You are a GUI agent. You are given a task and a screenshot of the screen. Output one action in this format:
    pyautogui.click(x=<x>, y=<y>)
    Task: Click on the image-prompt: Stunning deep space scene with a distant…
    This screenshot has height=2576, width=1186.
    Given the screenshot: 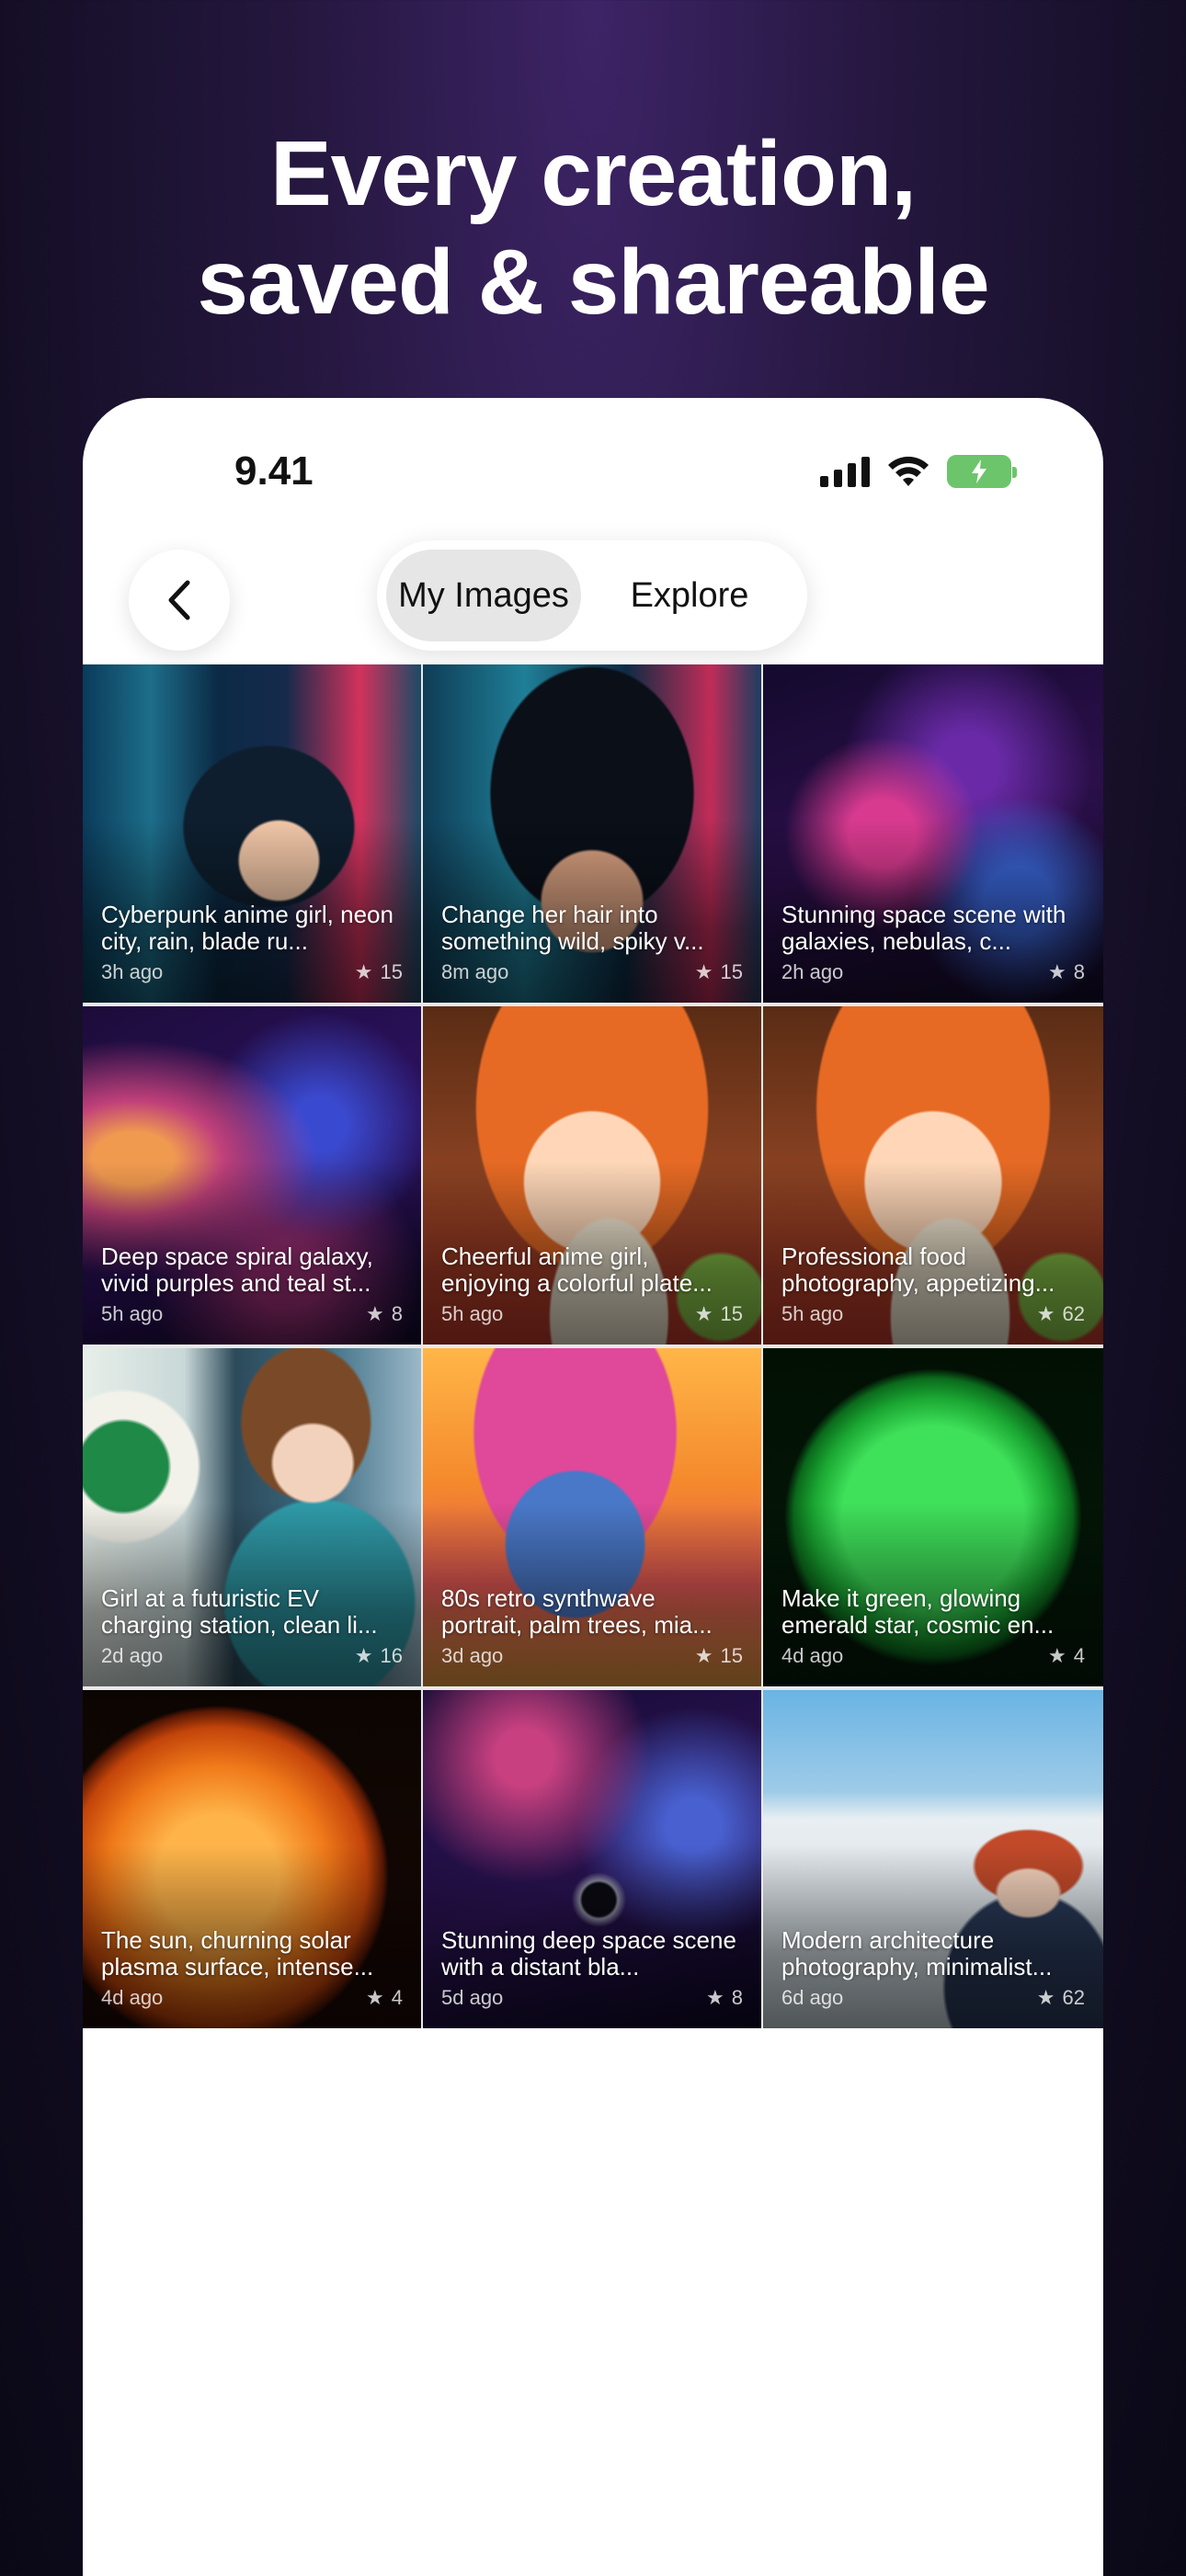 What is the action you would take?
    pyautogui.click(x=588, y=1953)
    